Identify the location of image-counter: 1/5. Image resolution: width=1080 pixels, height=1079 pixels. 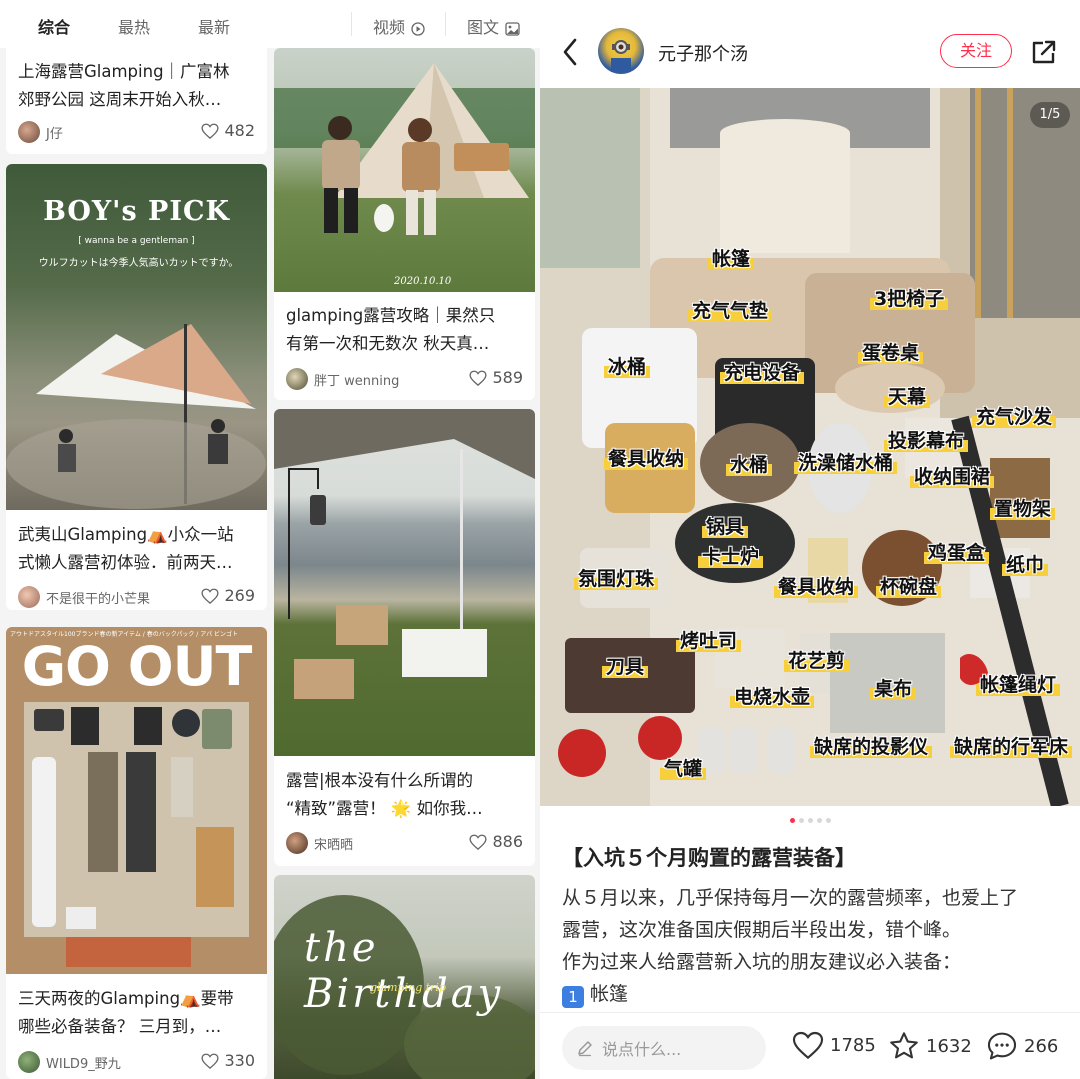
(1050, 115).